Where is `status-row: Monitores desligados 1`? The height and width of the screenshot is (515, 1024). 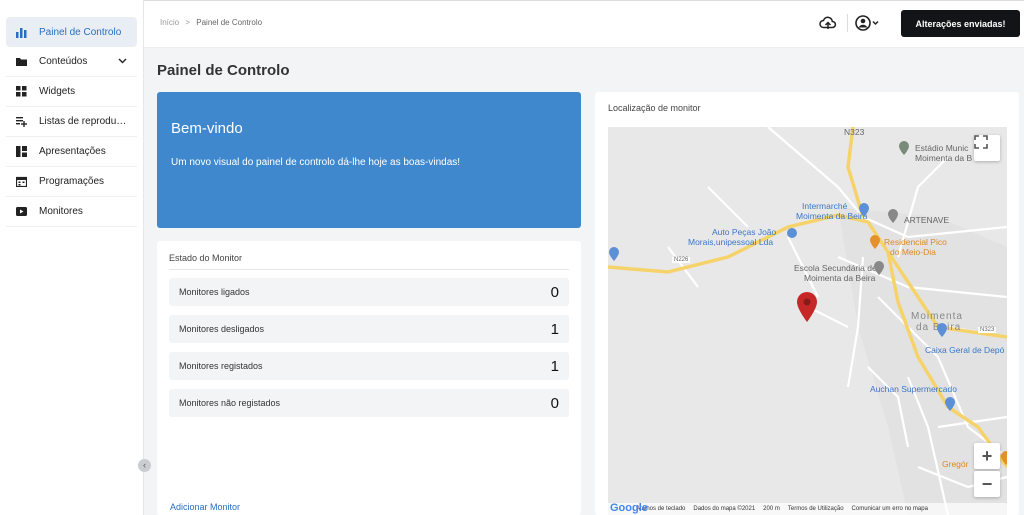 status-row: Monitores desligados 1 is located at coordinates (369, 329).